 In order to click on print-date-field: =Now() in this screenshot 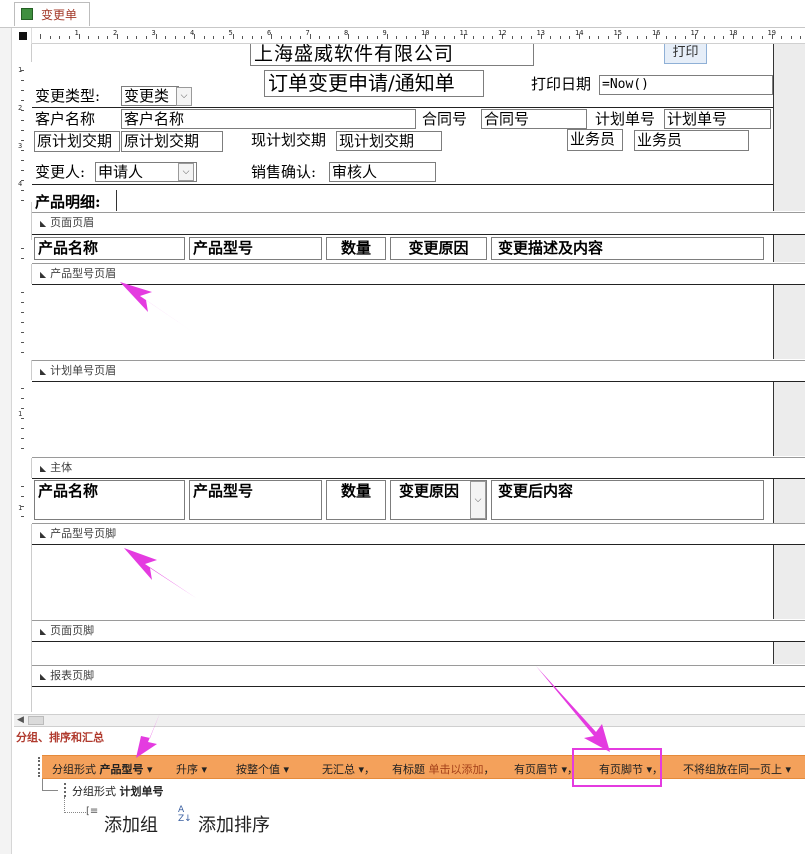, I will do `click(686, 85)`.